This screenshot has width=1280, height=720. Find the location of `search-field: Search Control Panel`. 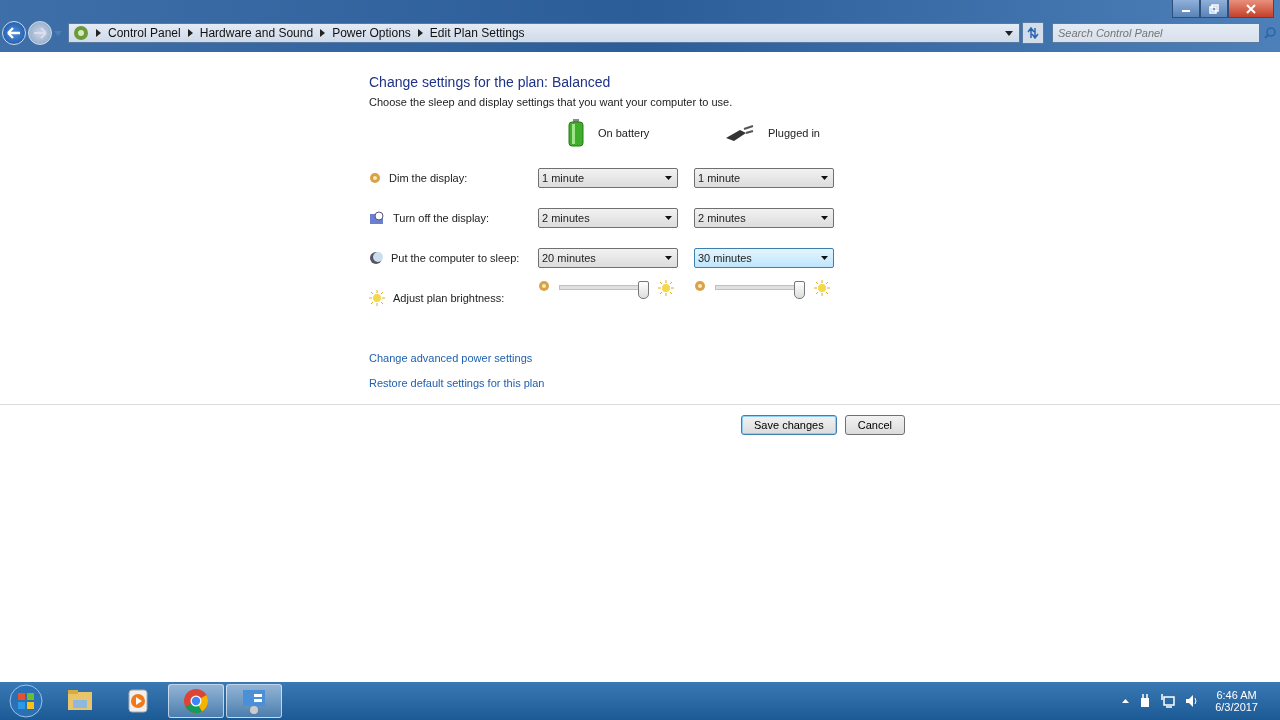

search-field: Search Control Panel is located at coordinates (1156, 33).